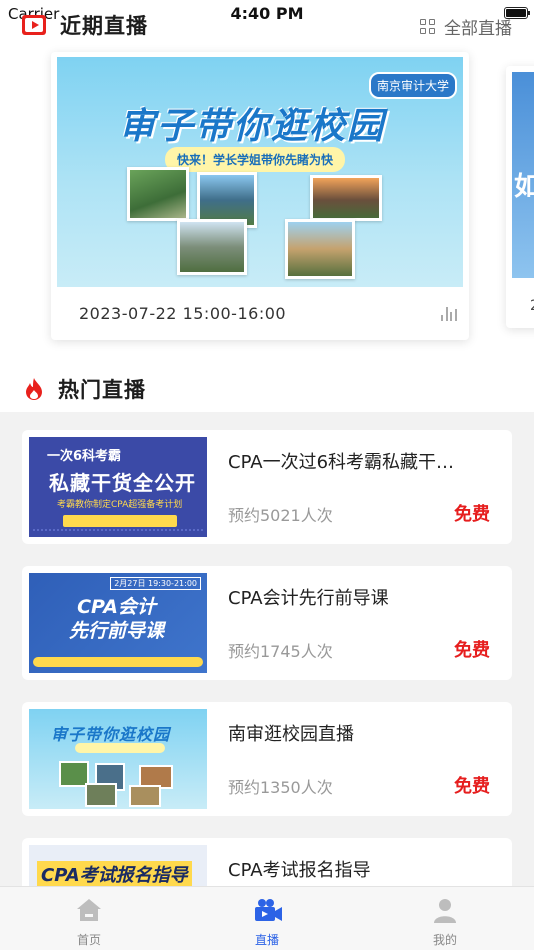 The image size is (534, 950). What do you see at coordinates (299, 870) in the screenshot?
I see `list-item-title: CPA考试报名指导` at bounding box center [299, 870].